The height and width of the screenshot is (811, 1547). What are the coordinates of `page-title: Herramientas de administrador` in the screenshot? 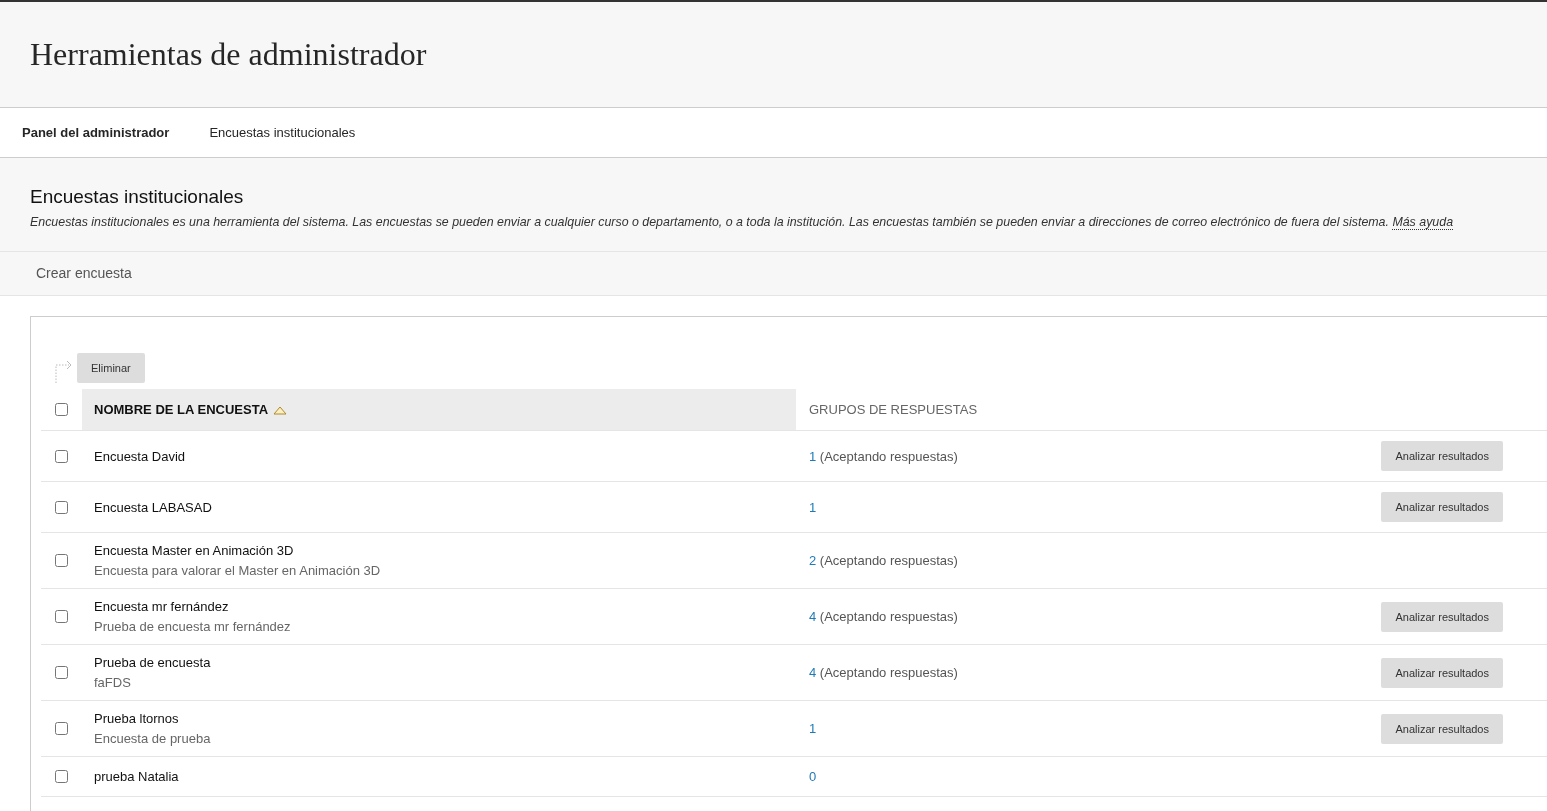 It's located at (229, 54).